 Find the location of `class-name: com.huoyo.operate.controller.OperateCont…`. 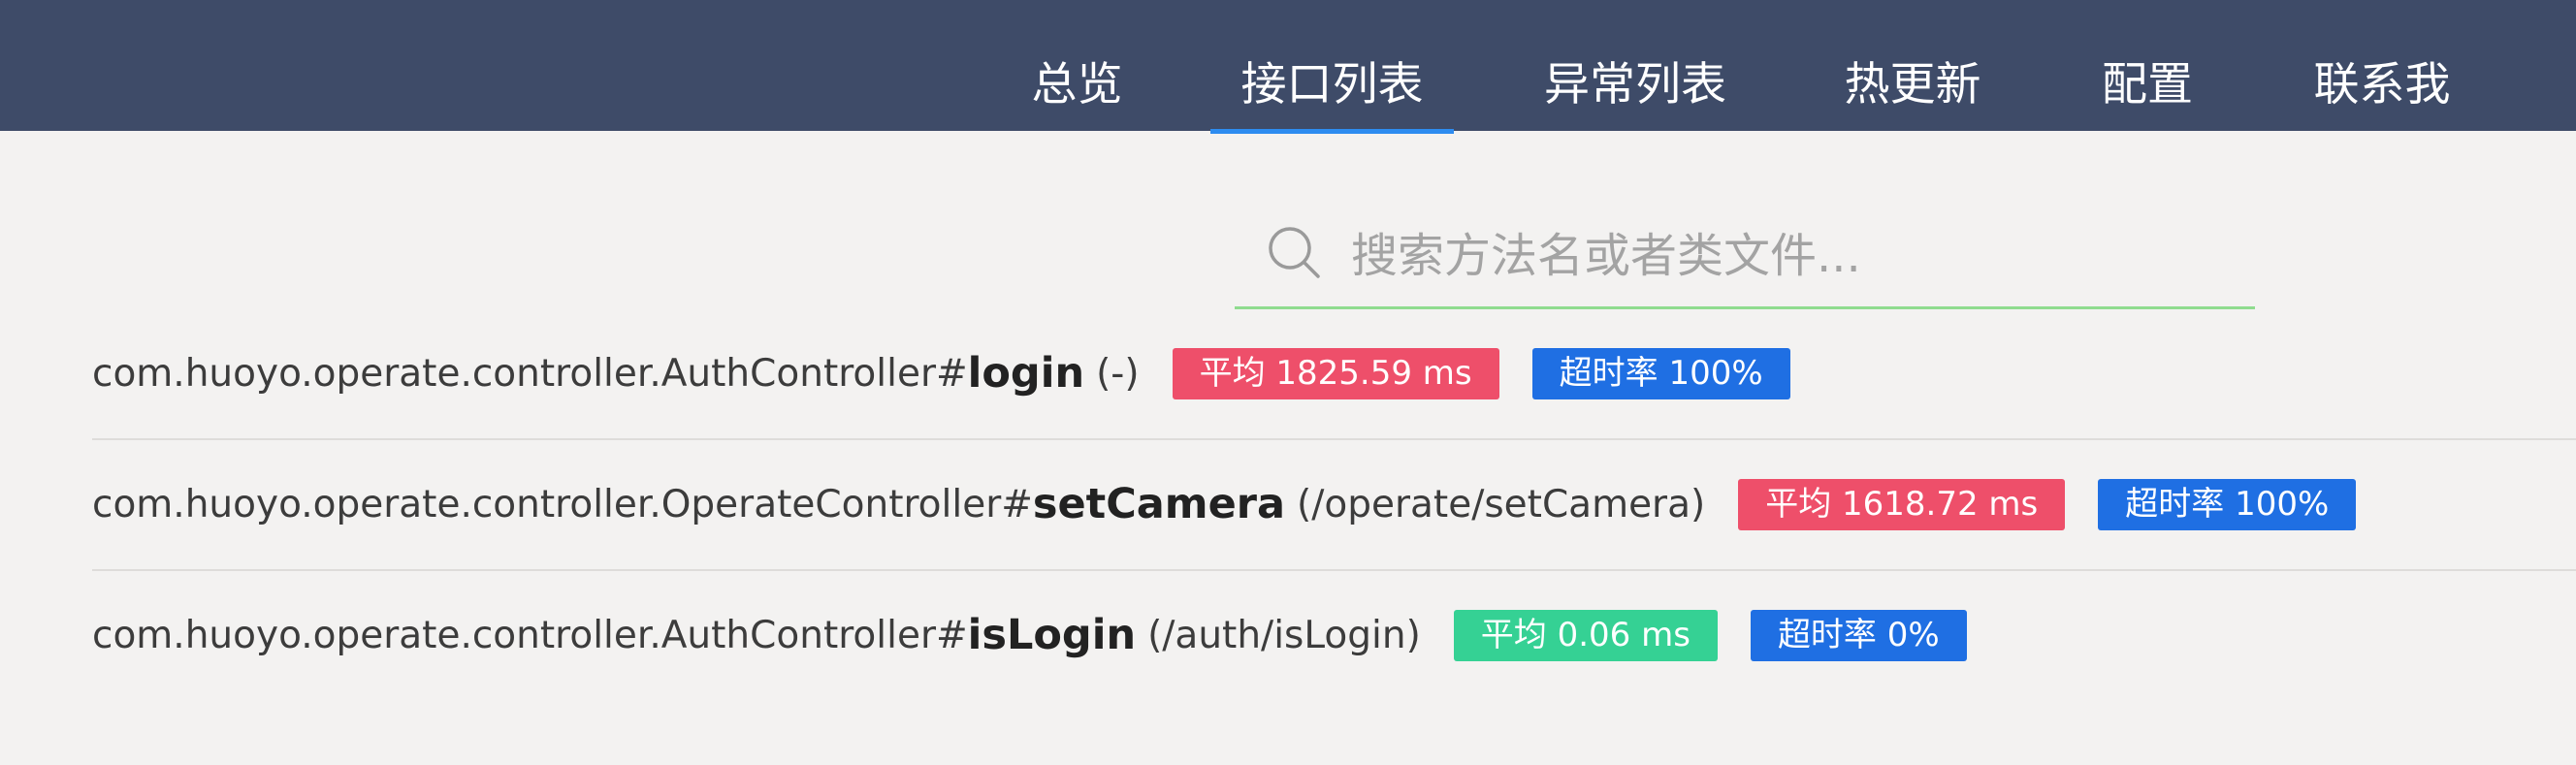

class-name: com.huoyo.operate.controller.OperateCont… is located at coordinates (562, 504).